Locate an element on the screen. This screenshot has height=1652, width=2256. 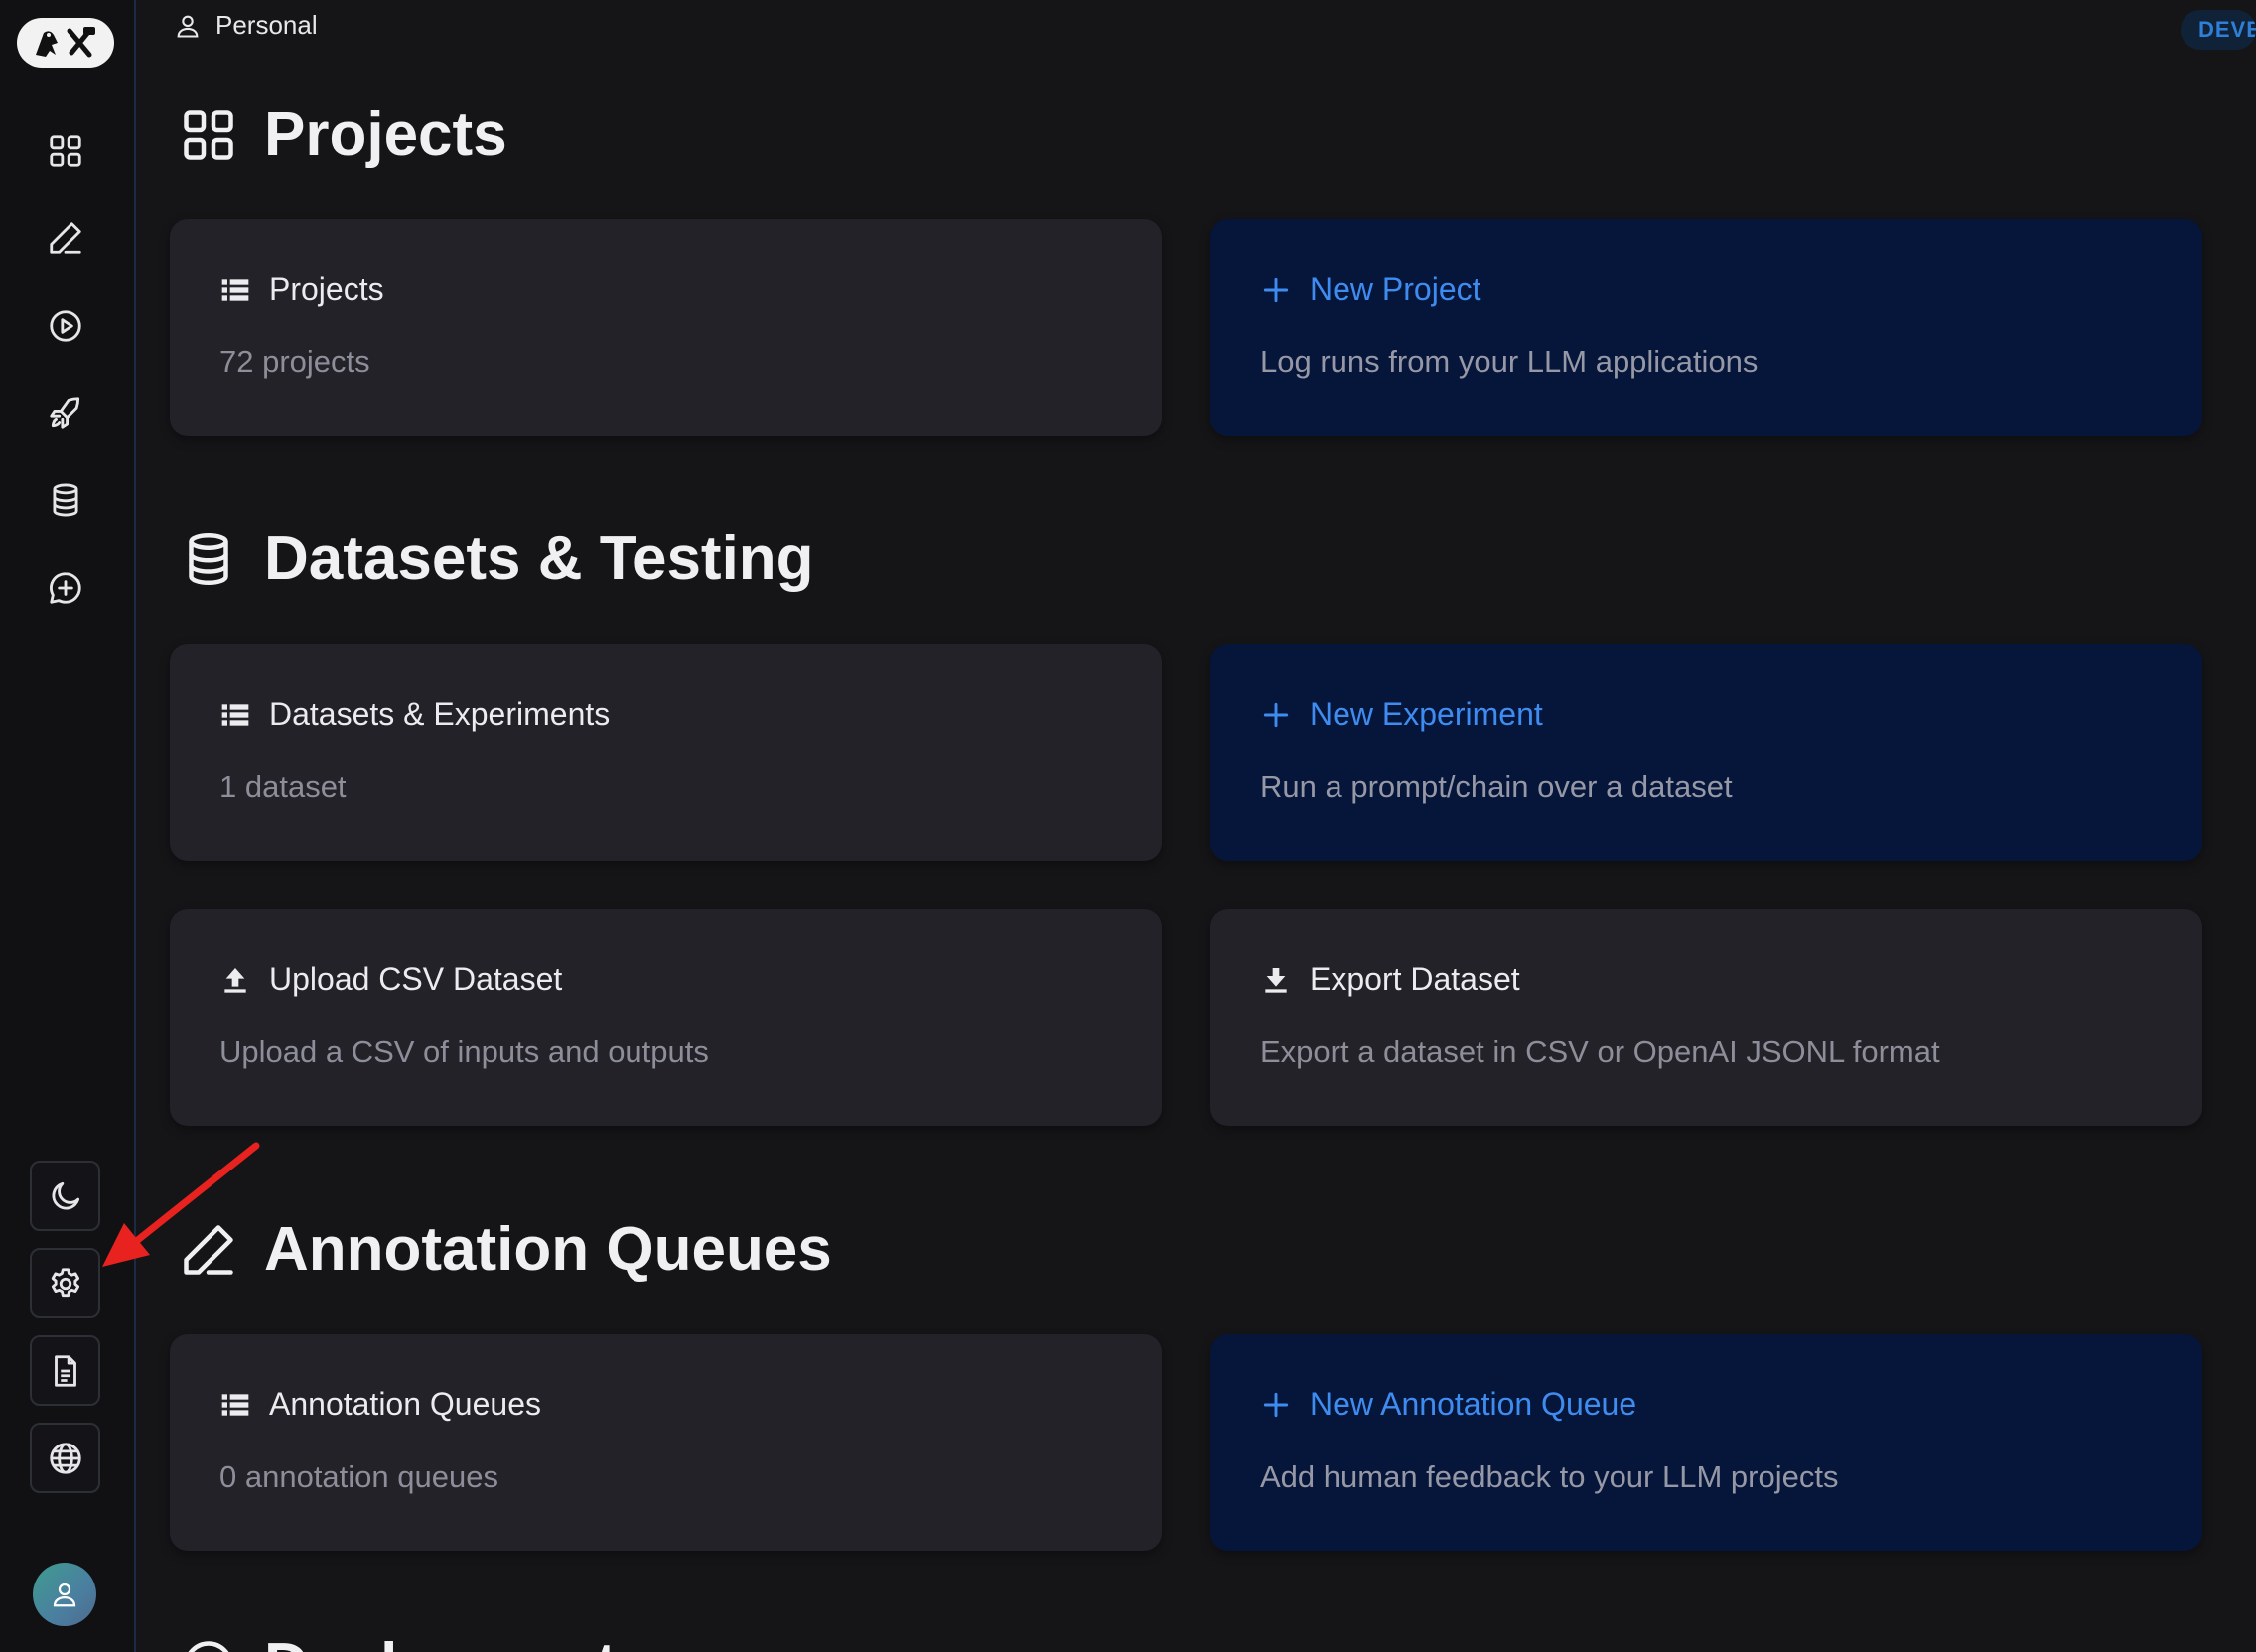
user-icon is located at coordinates (64, 1595).